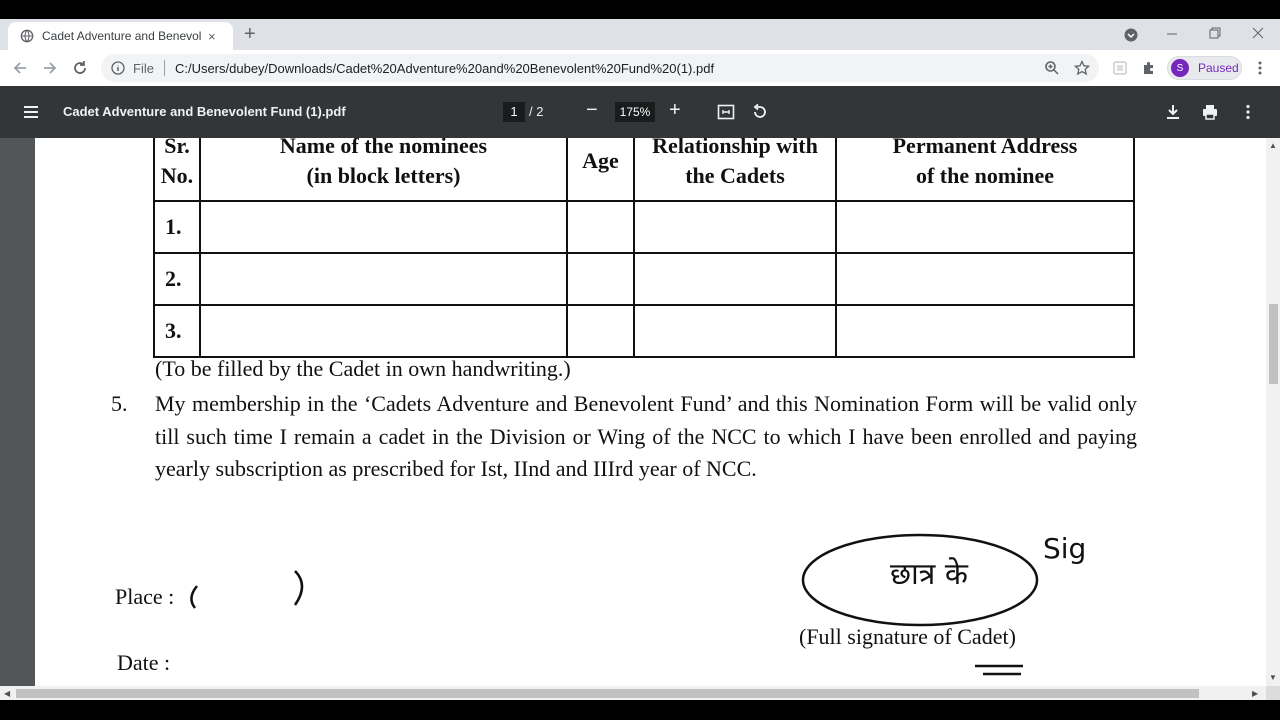  I want to click on avatar: S, so click(1180, 68).